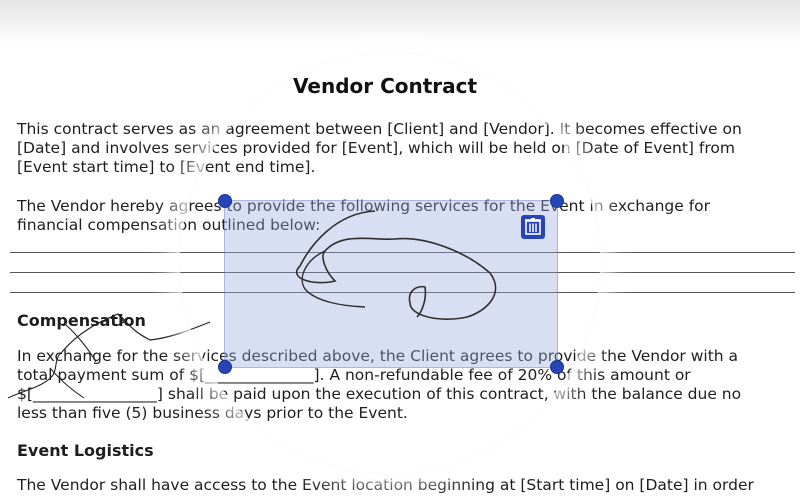 This screenshot has width=800, height=500. Describe the element at coordinates (225, 367) in the screenshot. I see `resize-handle-bottom-left` at that location.